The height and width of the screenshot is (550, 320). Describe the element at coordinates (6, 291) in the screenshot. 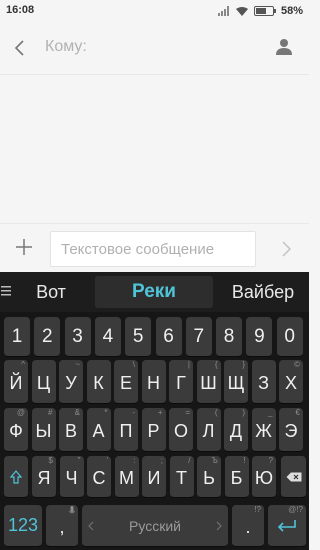

I see `menu-icon` at that location.